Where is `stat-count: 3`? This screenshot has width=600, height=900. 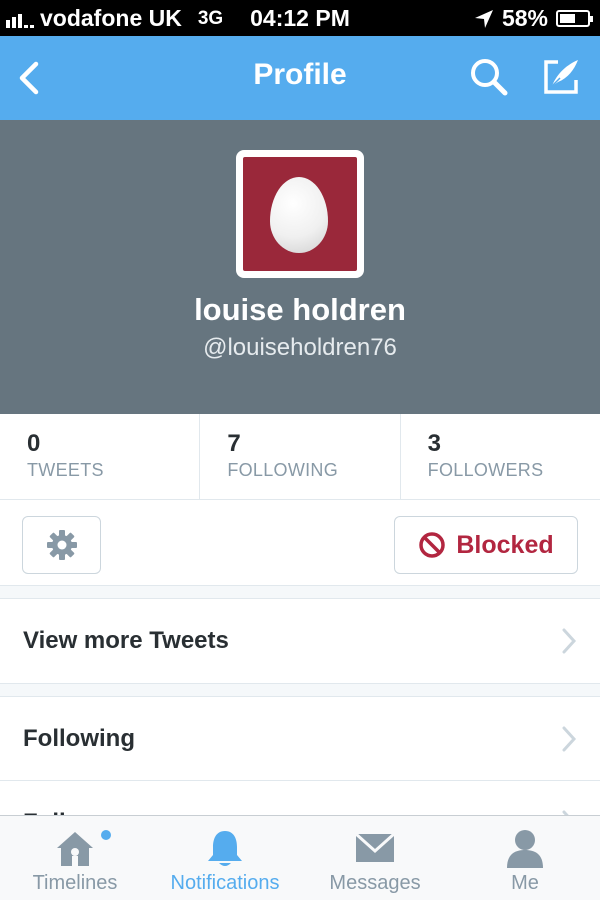 stat-count: 3 is located at coordinates (434, 443).